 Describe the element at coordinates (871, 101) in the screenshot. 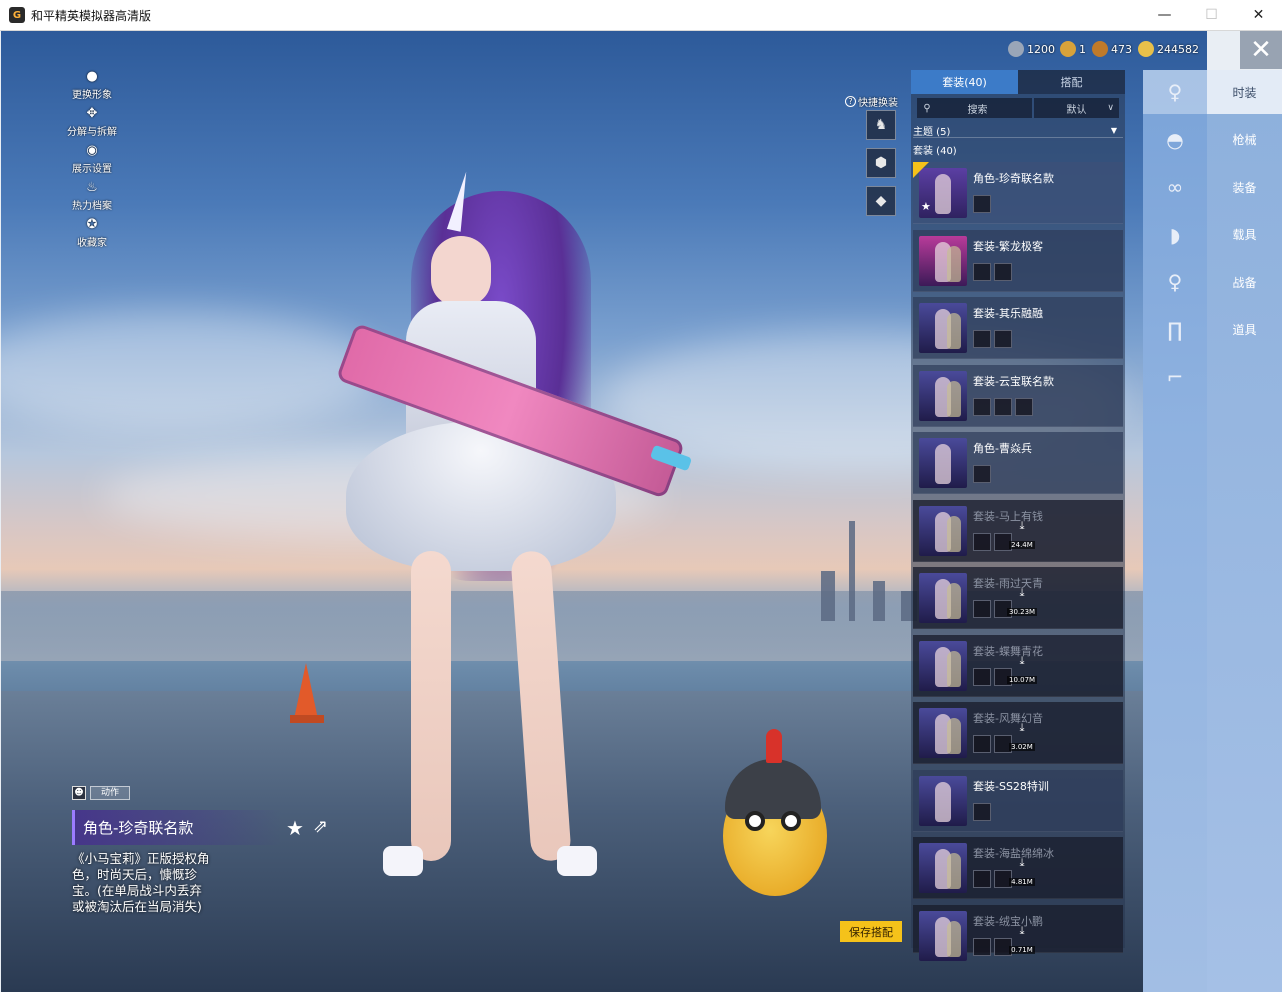

I see `quick-swap-label: ? 快捷换装` at that location.